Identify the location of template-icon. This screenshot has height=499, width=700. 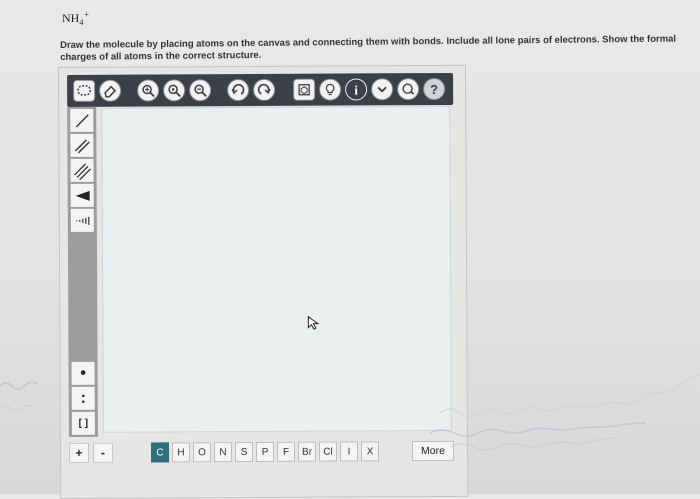
(304, 90).